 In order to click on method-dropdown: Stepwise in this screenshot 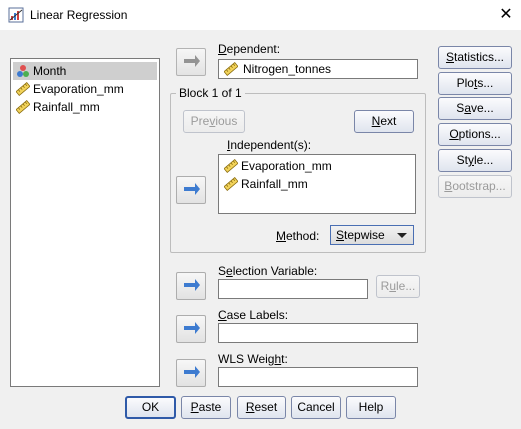, I will do `click(372, 235)`.